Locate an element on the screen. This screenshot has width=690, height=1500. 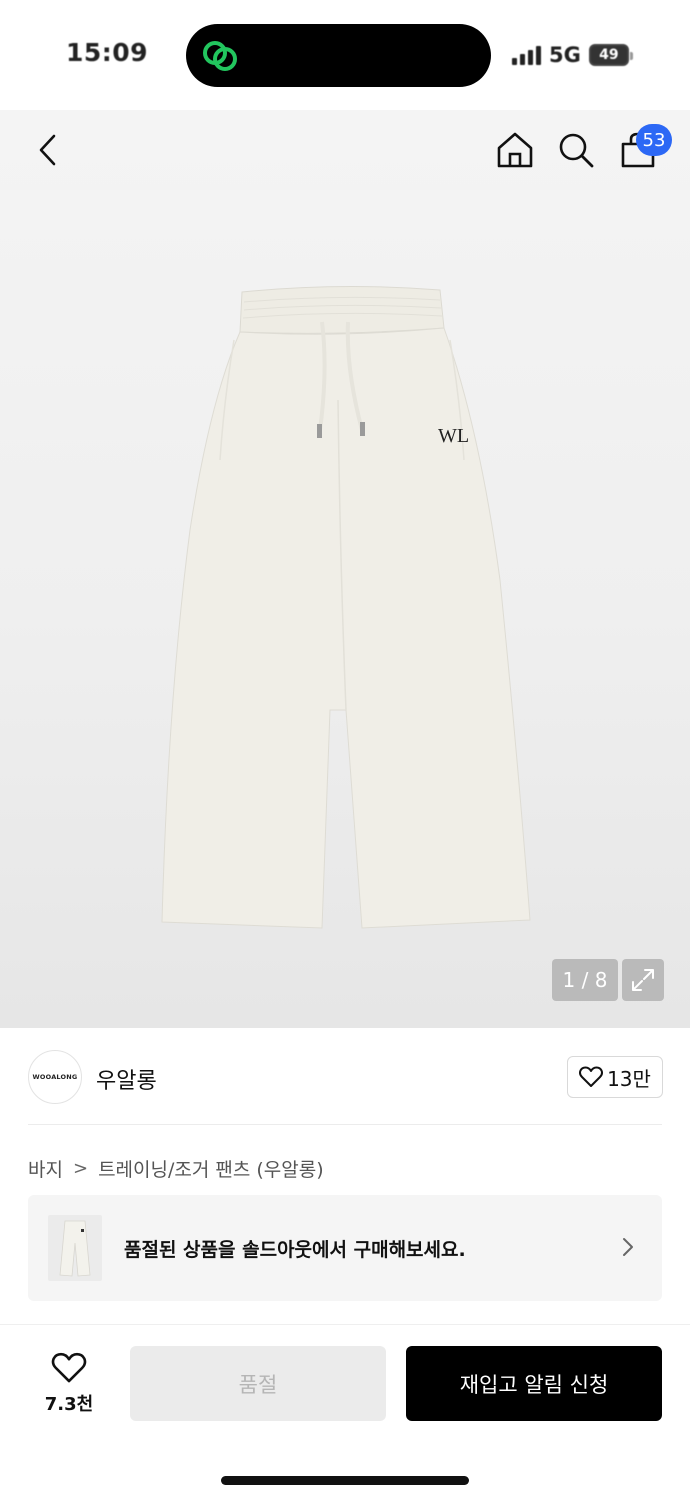
breadcrumb: 바지 > 트레이닝/조거 팬츠 (우알롱) is located at coordinates (176, 1168).